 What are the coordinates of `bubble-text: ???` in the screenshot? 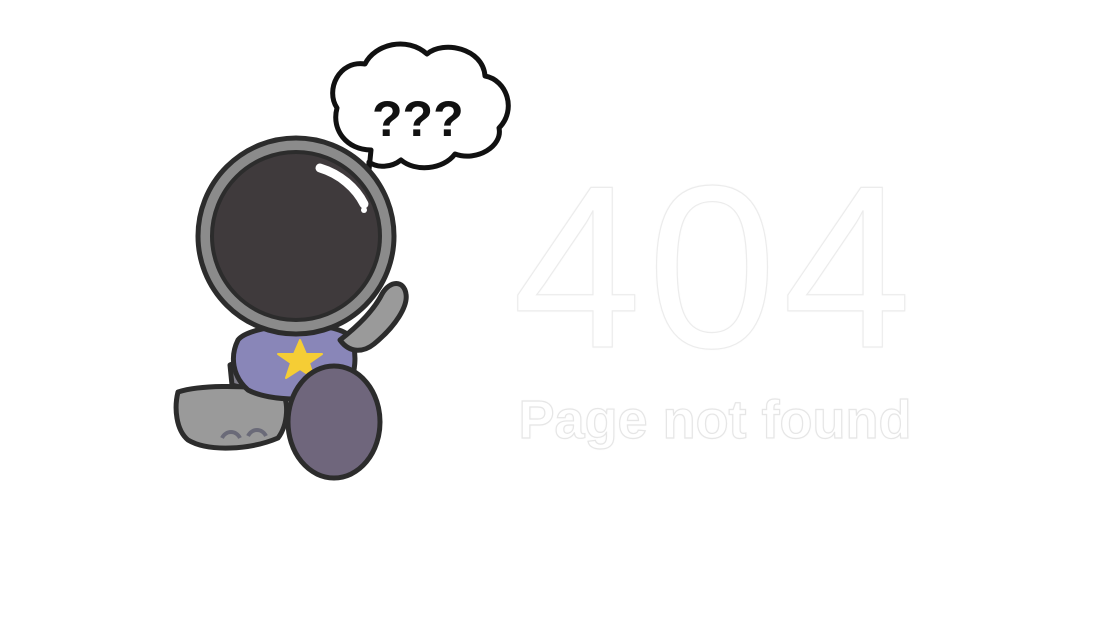 It's located at (418, 119).